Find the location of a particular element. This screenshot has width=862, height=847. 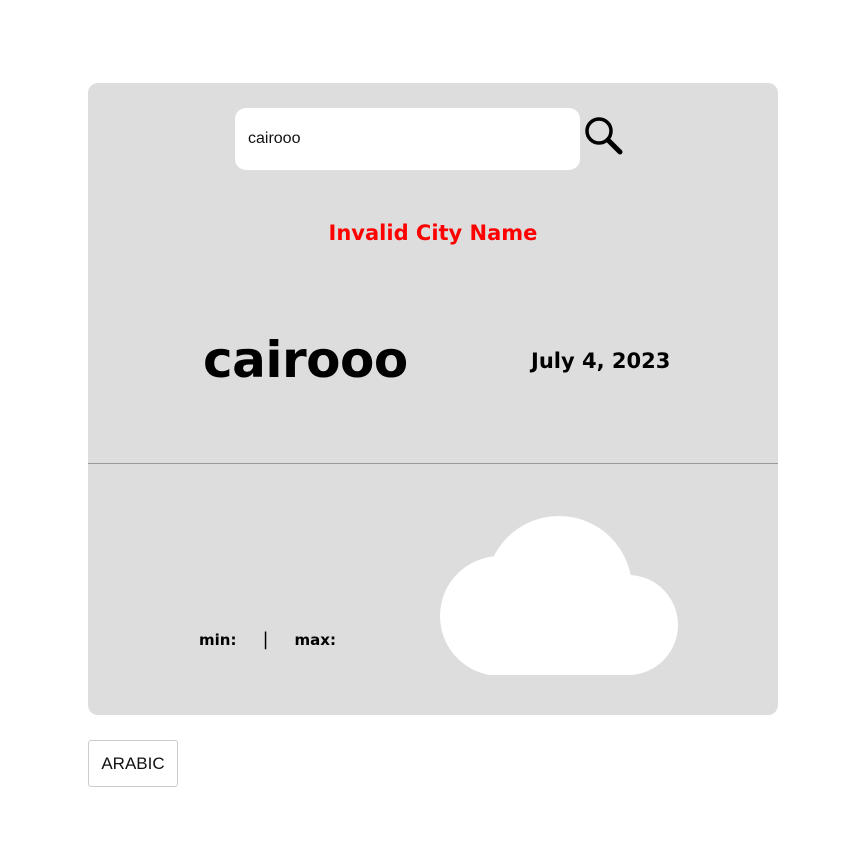

max-temp-label: max: is located at coordinates (315, 639).